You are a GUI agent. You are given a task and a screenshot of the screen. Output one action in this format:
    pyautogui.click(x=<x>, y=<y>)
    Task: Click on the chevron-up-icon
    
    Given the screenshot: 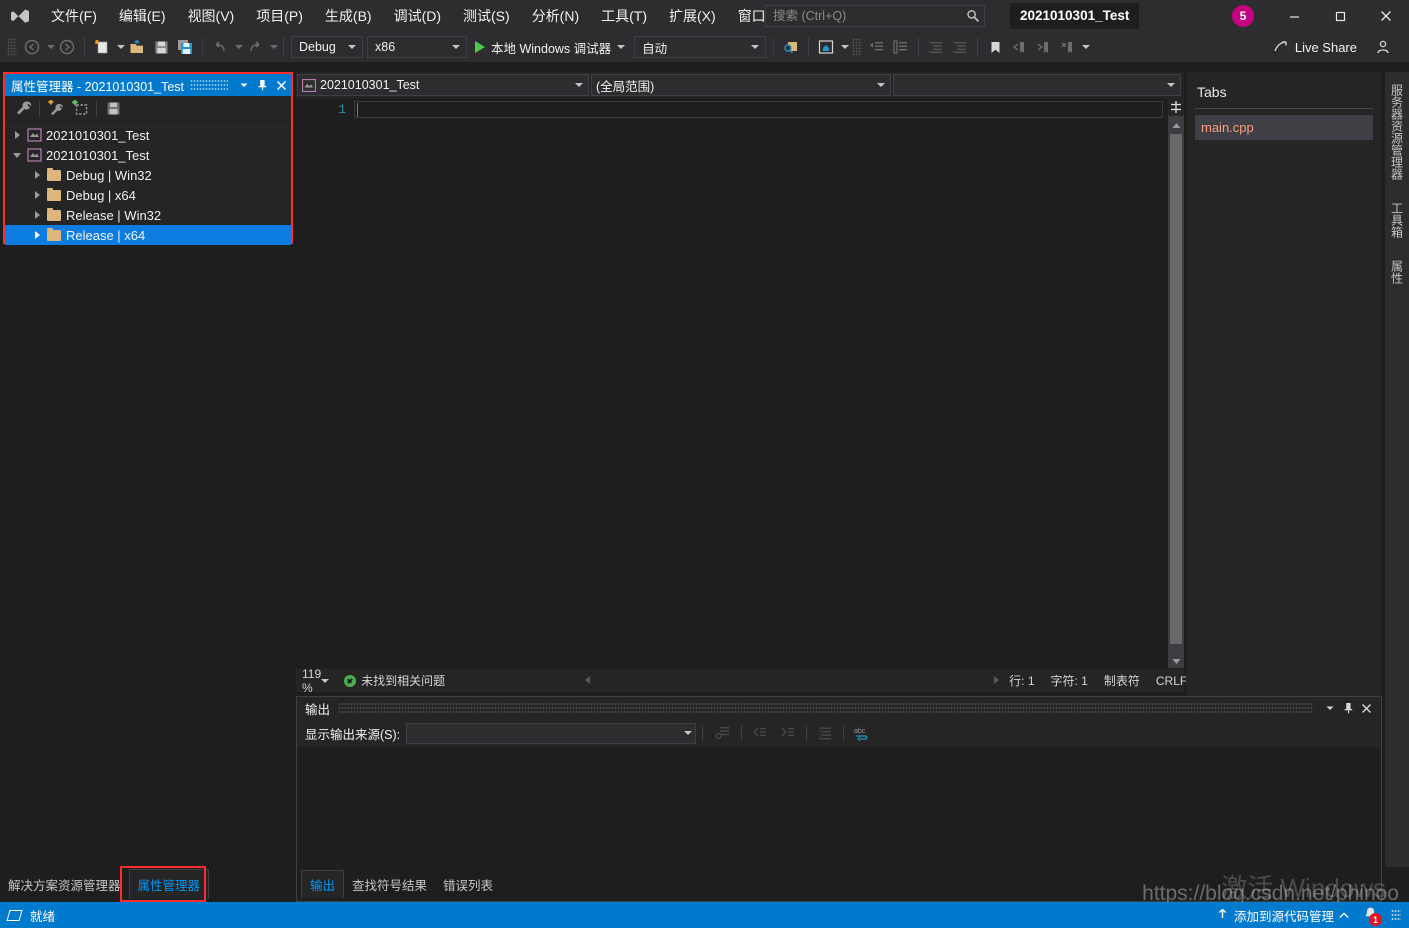 What is the action you would take?
    pyautogui.click(x=1344, y=915)
    